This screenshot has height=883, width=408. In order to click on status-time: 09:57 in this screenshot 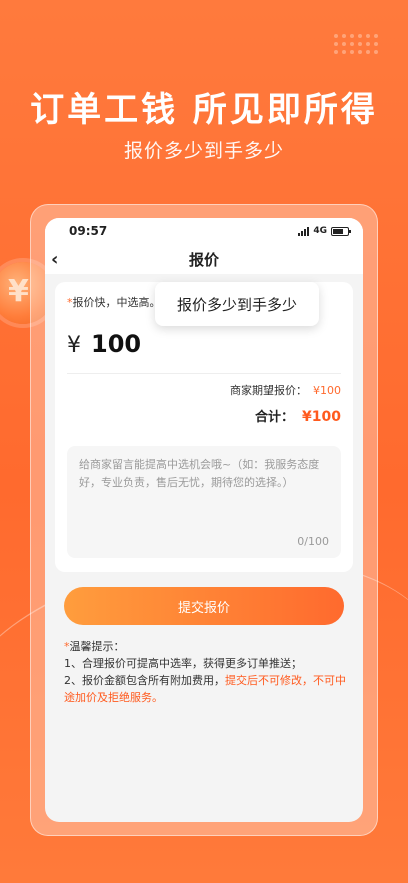, I will do `click(88, 231)`.